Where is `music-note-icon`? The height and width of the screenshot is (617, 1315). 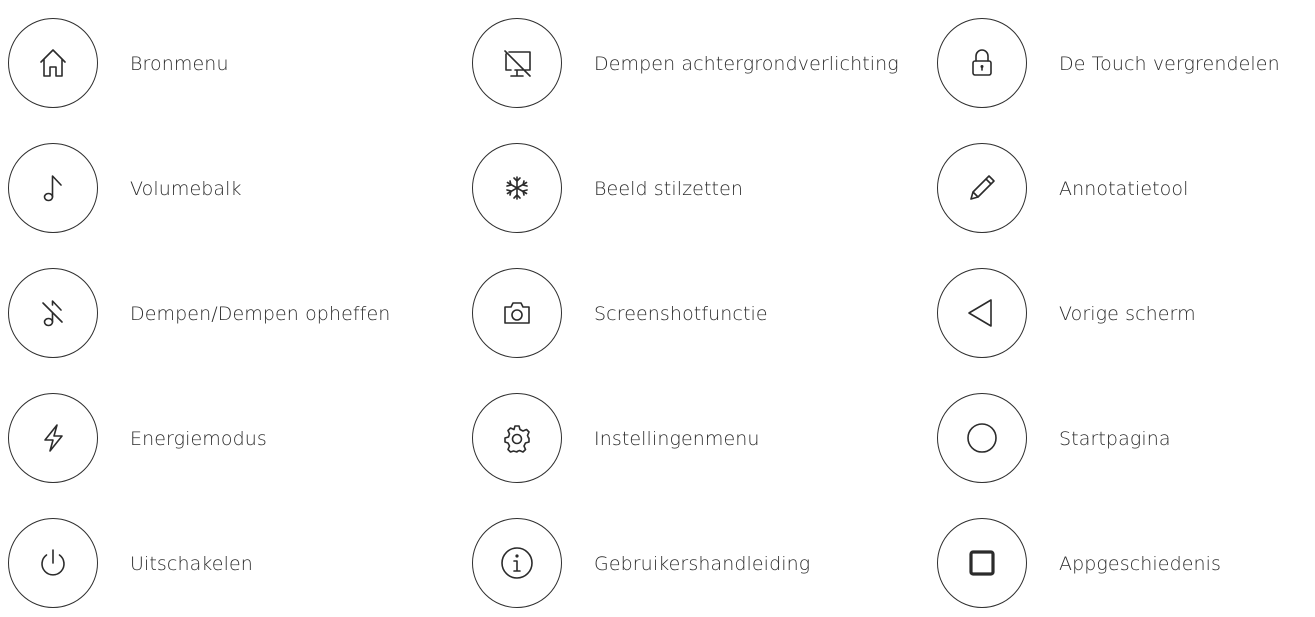 music-note-icon is located at coordinates (52, 188).